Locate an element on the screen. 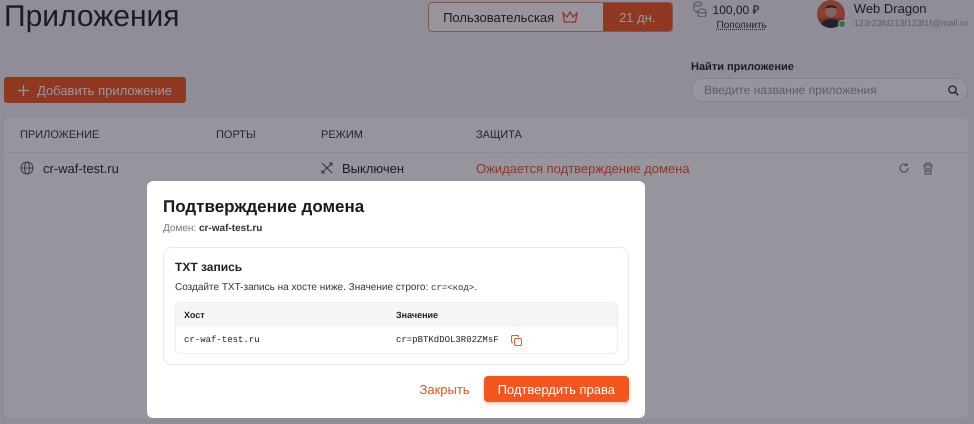 This screenshot has height=424, width=974. plan-badge: Пользовательская 21 дн. is located at coordinates (550, 17).